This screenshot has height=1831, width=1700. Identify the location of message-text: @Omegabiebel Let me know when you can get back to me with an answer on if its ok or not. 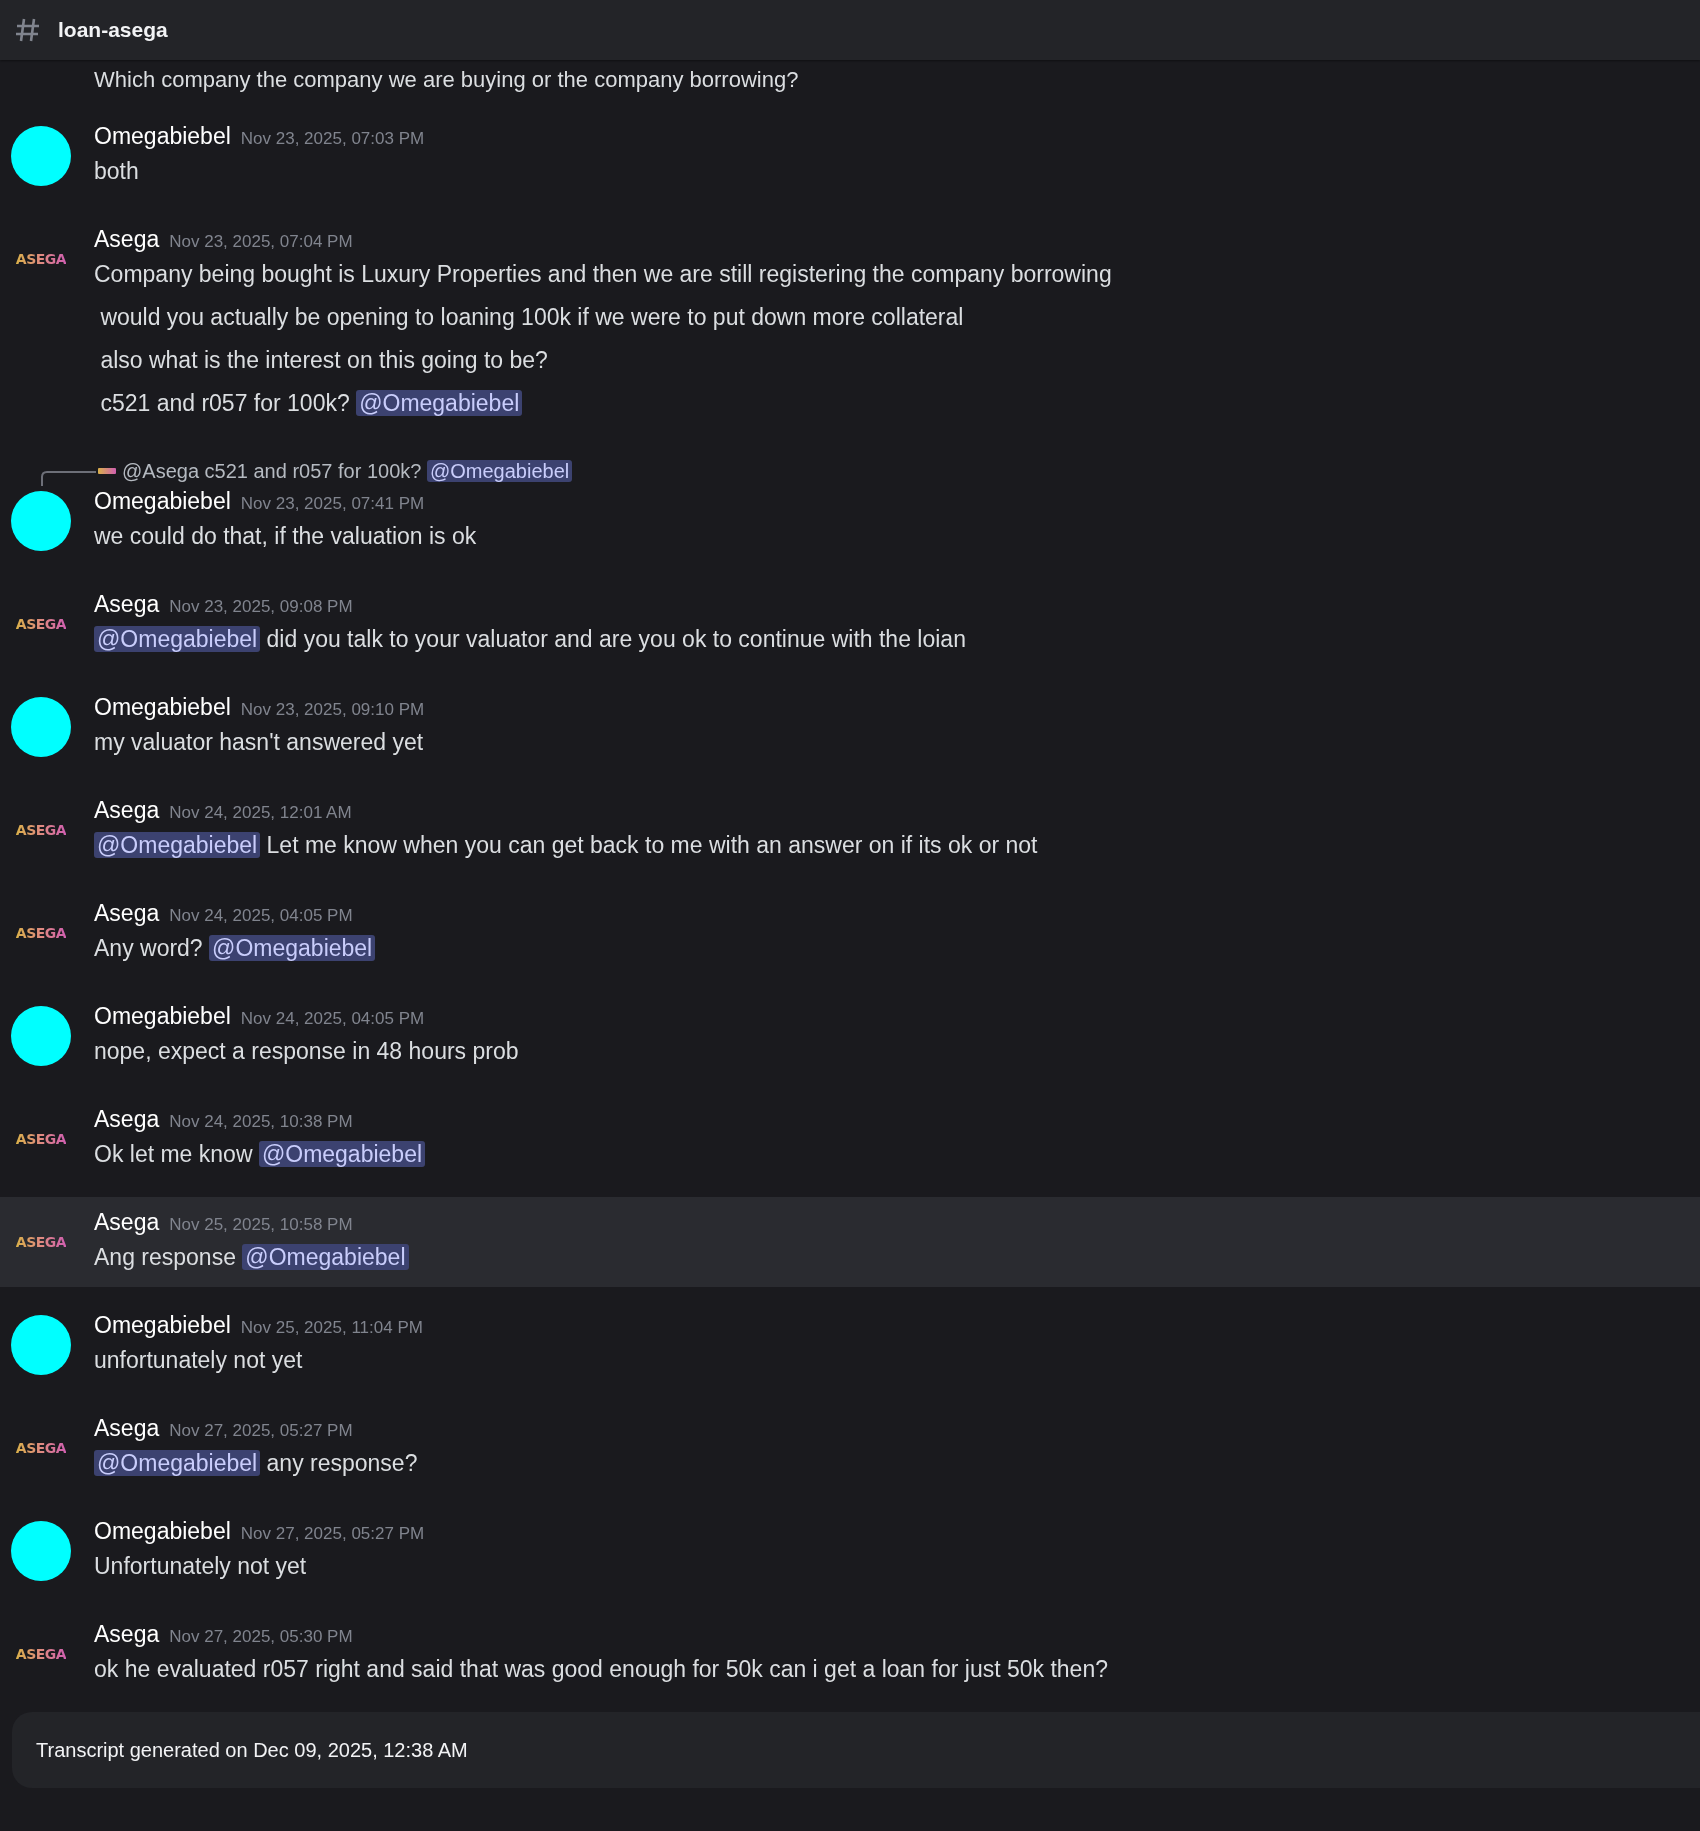
(566, 845).